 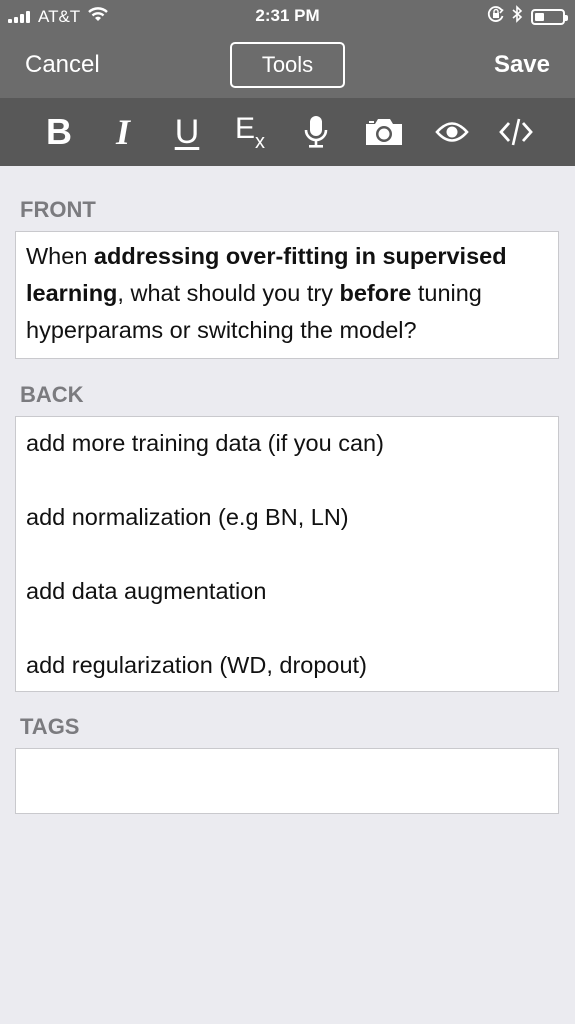 I want to click on camera-button, so click(x=384, y=132).